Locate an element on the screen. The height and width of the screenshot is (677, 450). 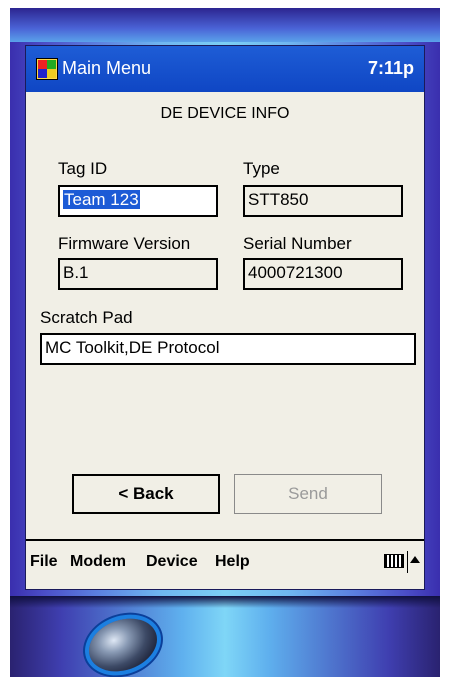
bezel-top is located at coordinates (225, 25).